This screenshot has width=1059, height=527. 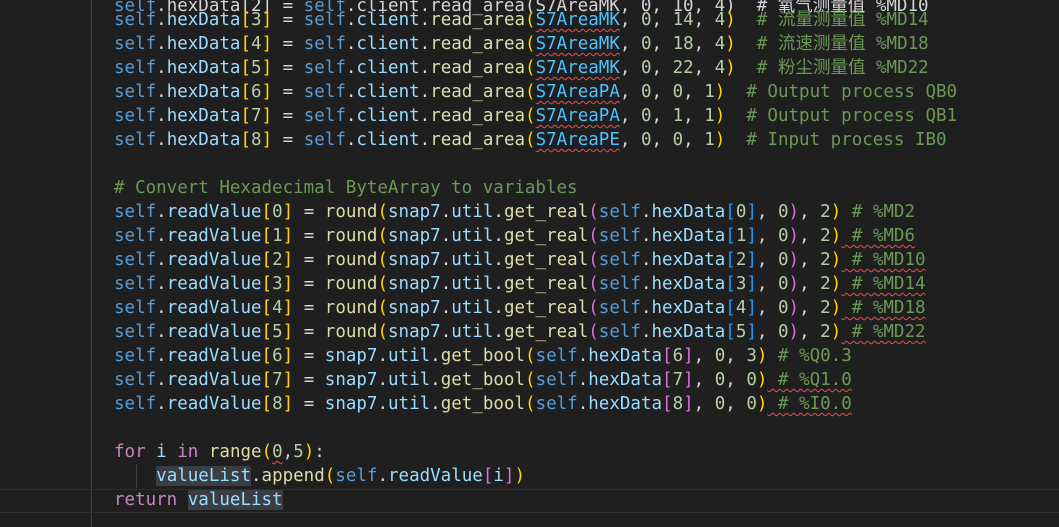 What do you see at coordinates (683, 68) in the screenshot?
I see `code-token: 22` at bounding box center [683, 68].